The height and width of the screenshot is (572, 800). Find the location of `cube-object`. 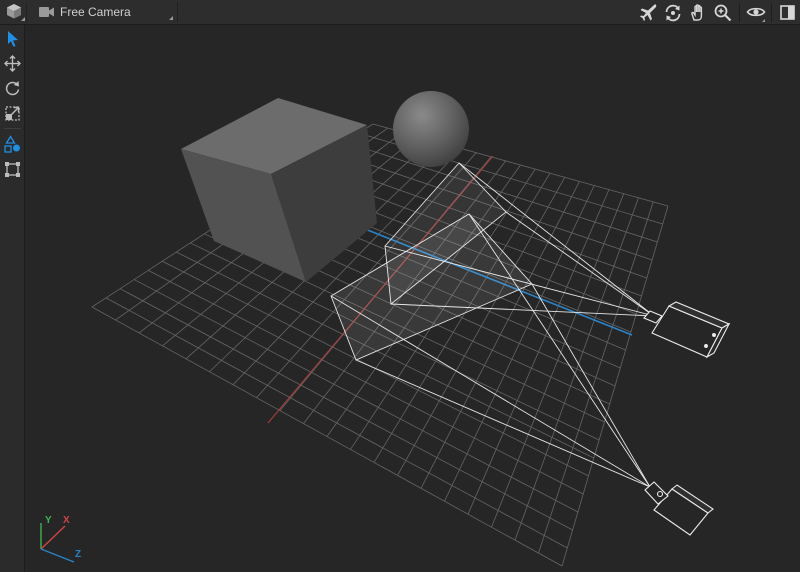

cube-object is located at coordinates (279, 190).